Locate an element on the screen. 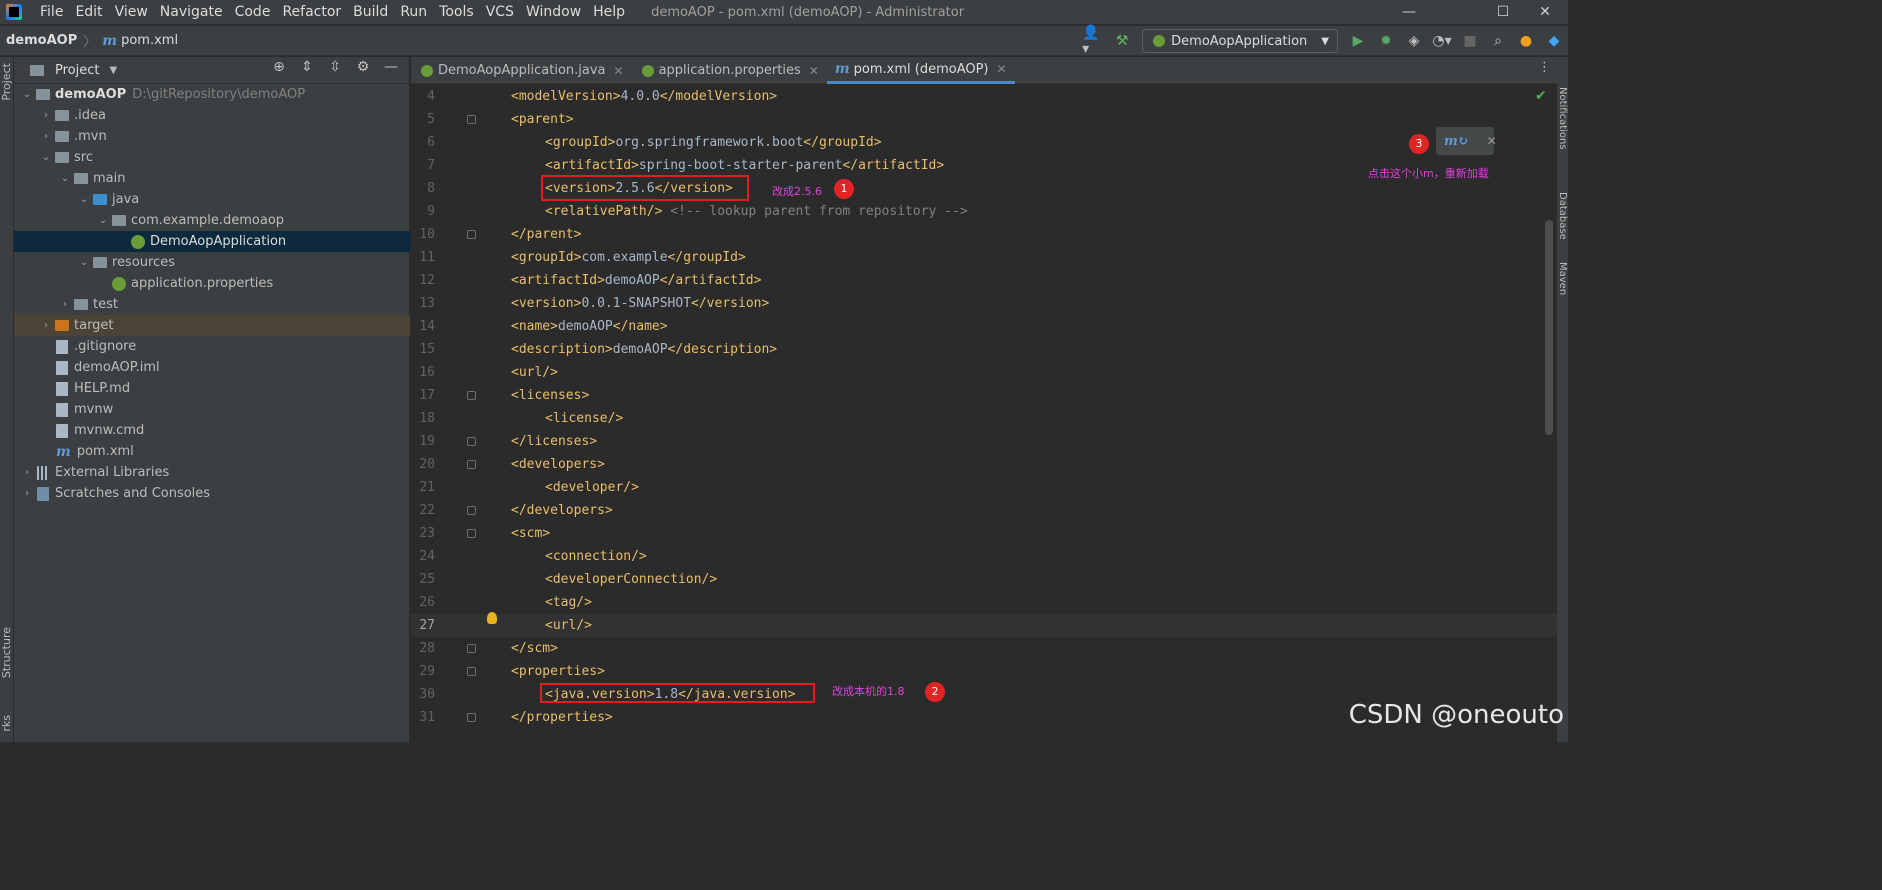 The width and height of the screenshot is (1882, 890). code-line: 11 <groupId>com.example</groupId> is located at coordinates (984, 257).